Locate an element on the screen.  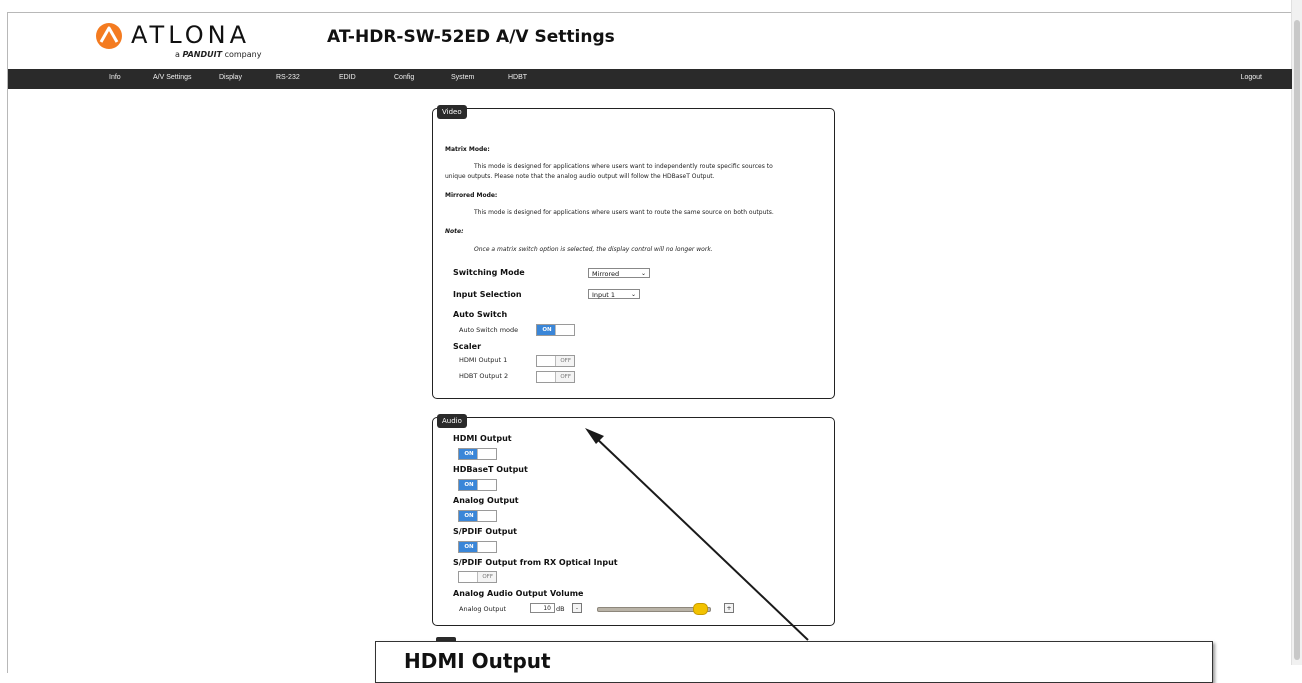
zoom-callout-text: HDMI Output is located at coordinates (477, 661).